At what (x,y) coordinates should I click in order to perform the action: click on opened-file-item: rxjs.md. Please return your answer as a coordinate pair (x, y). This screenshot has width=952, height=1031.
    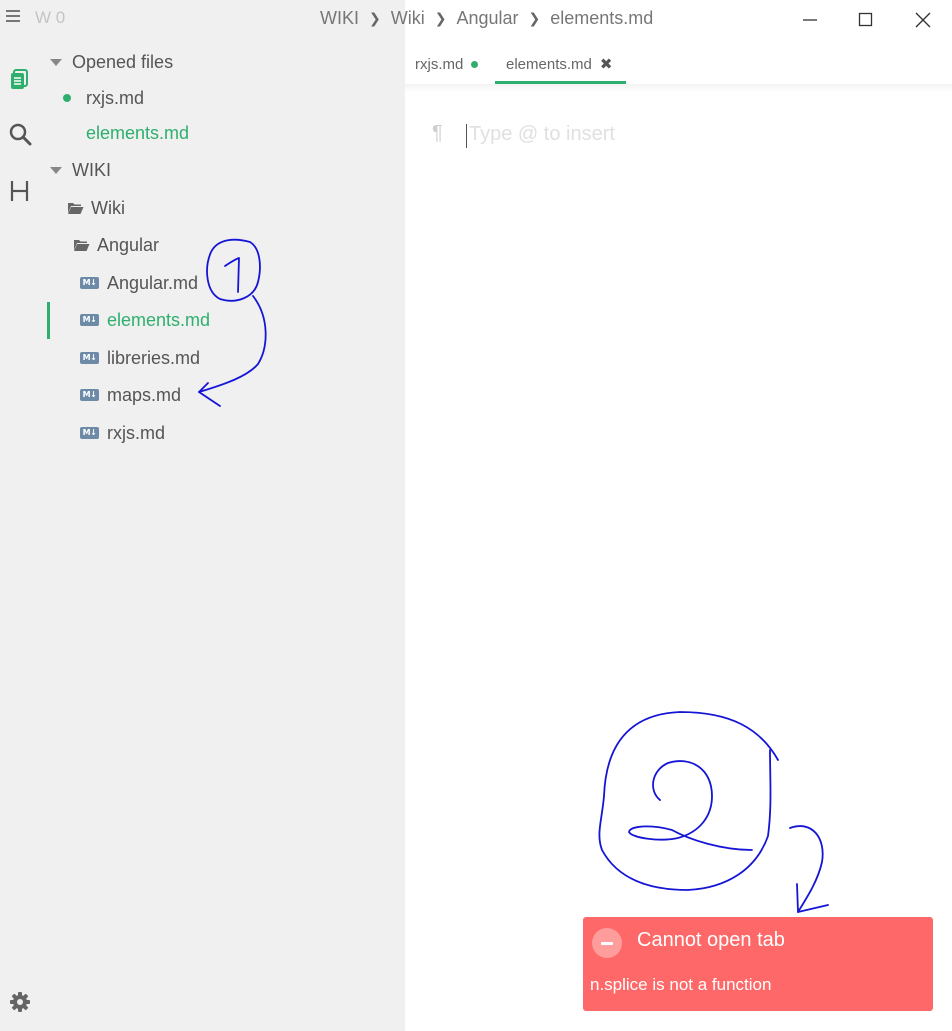
    Looking at the image, I should click on (103, 98).